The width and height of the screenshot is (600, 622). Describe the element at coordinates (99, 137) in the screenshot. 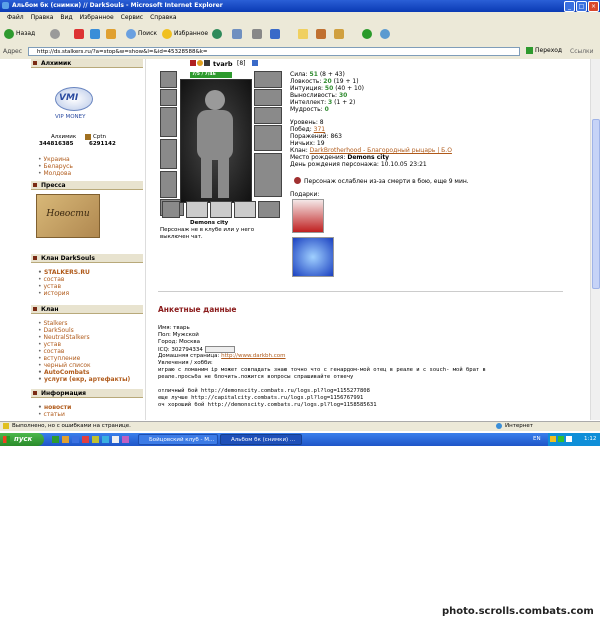

I see `alchemist-cptn: Cptn` at that location.